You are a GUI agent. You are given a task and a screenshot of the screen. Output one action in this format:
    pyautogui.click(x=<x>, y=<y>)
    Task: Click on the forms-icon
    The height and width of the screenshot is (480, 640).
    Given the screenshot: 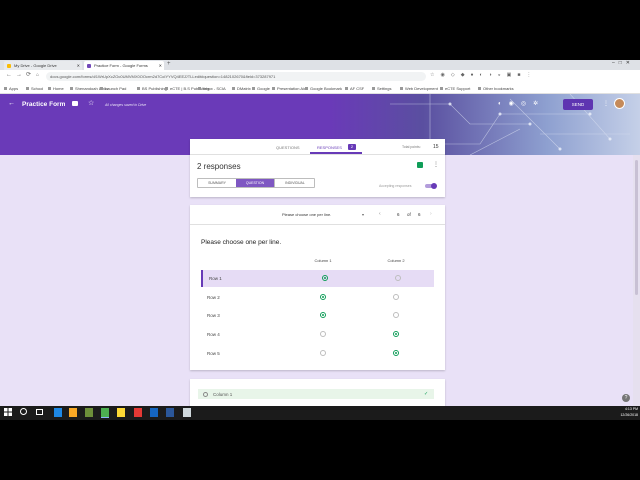 What is the action you would take?
    pyautogui.click(x=89, y=66)
    